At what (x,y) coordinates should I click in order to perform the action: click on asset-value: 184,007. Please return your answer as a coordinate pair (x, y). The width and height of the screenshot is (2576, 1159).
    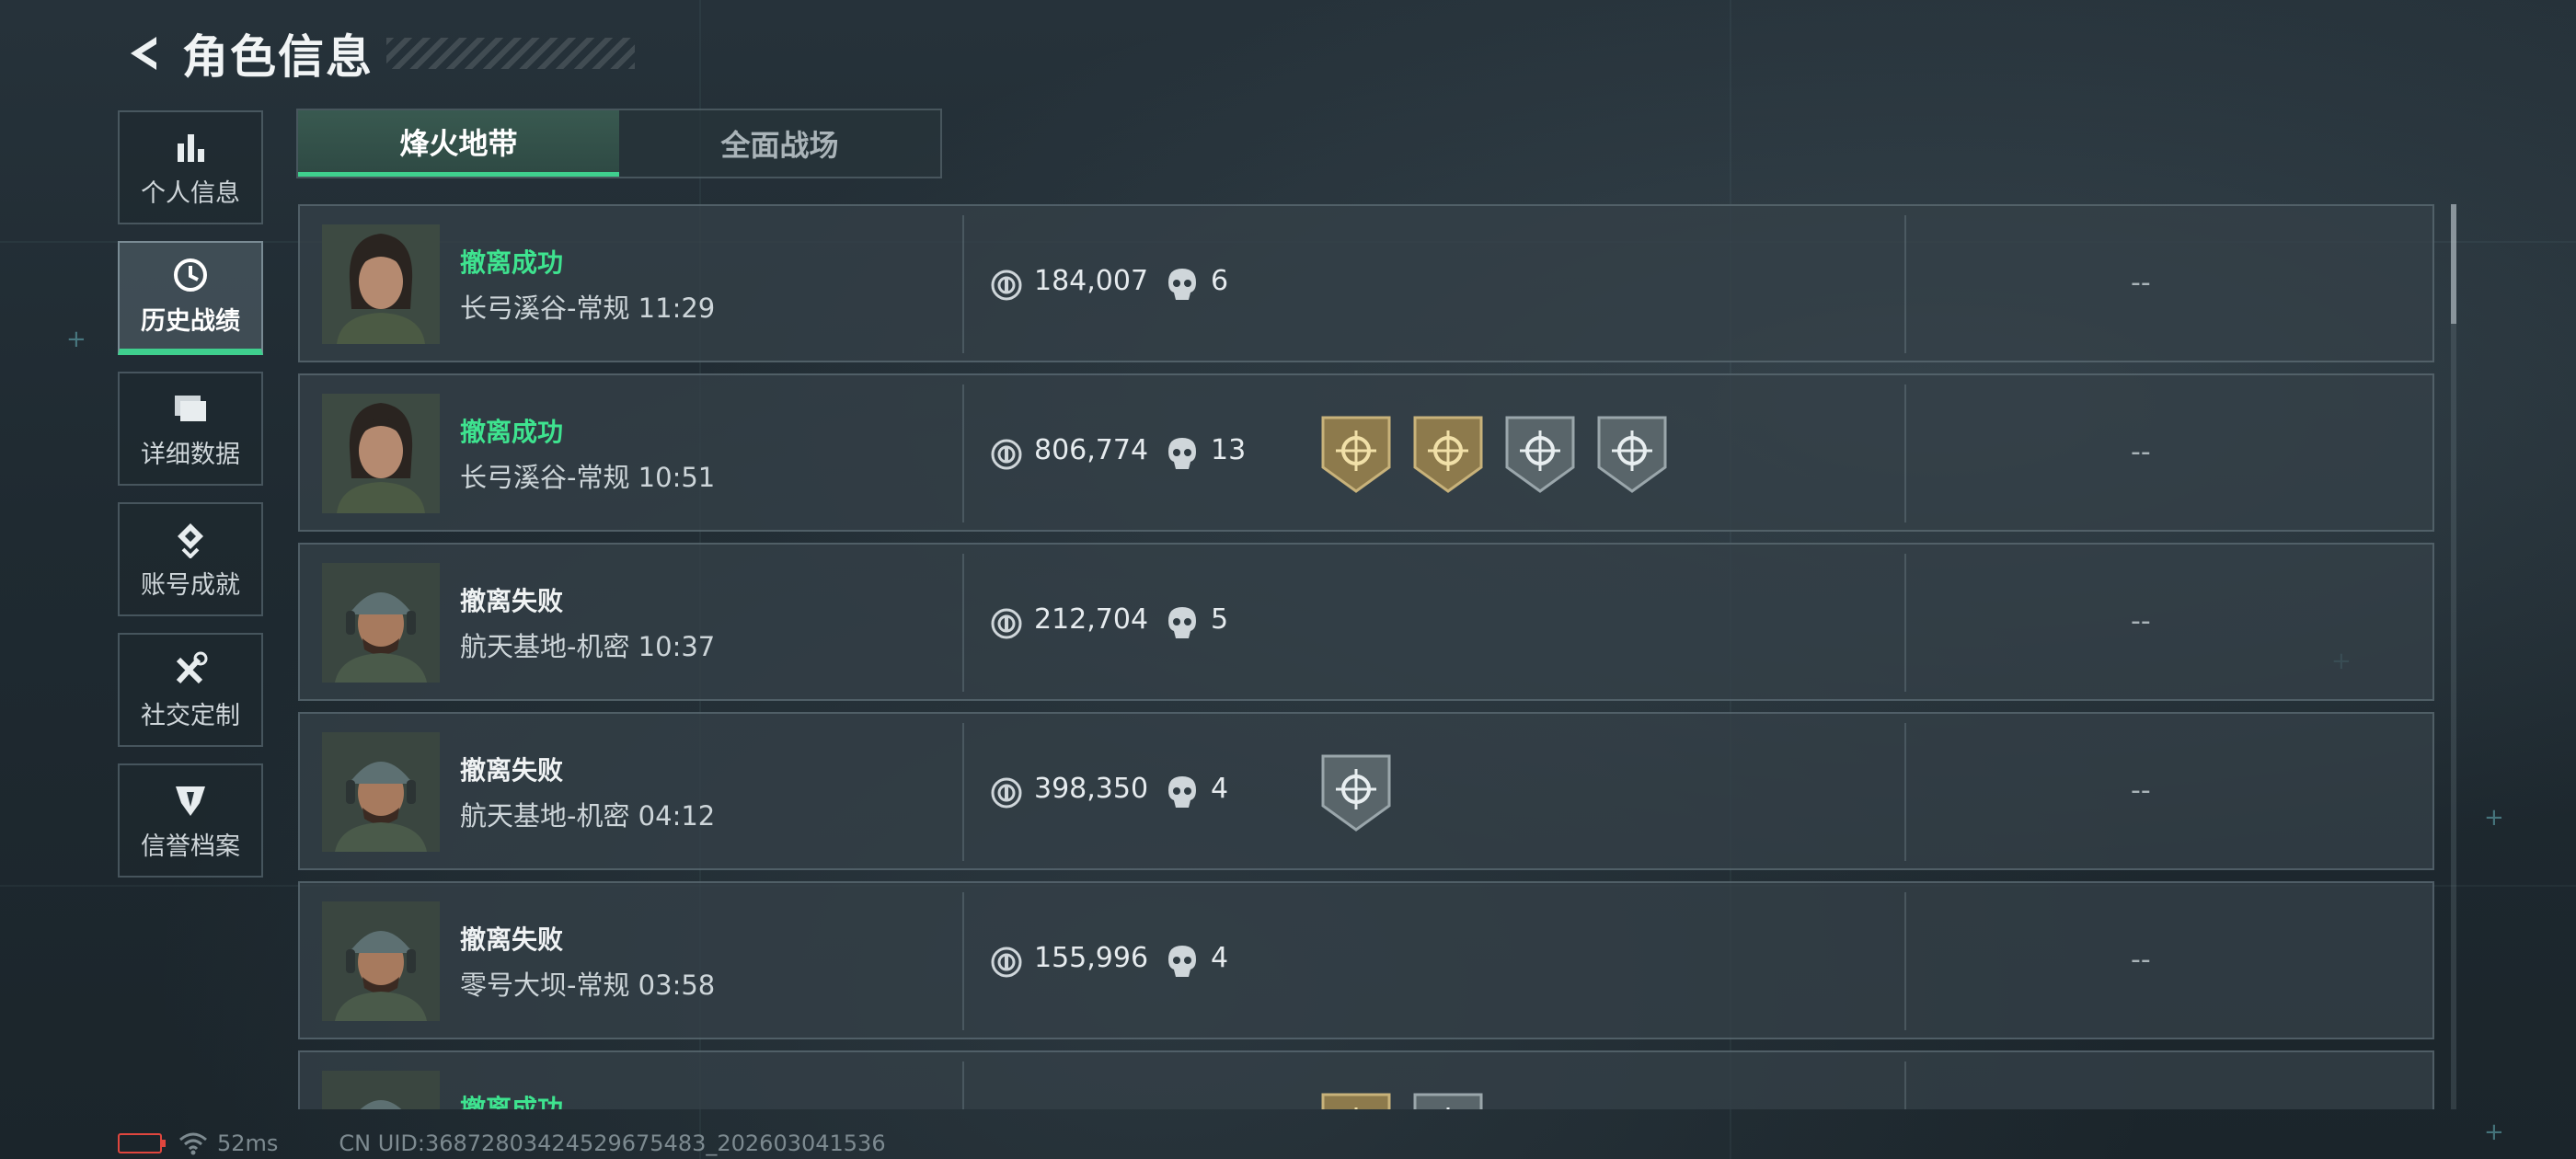
    Looking at the image, I should click on (1091, 281).